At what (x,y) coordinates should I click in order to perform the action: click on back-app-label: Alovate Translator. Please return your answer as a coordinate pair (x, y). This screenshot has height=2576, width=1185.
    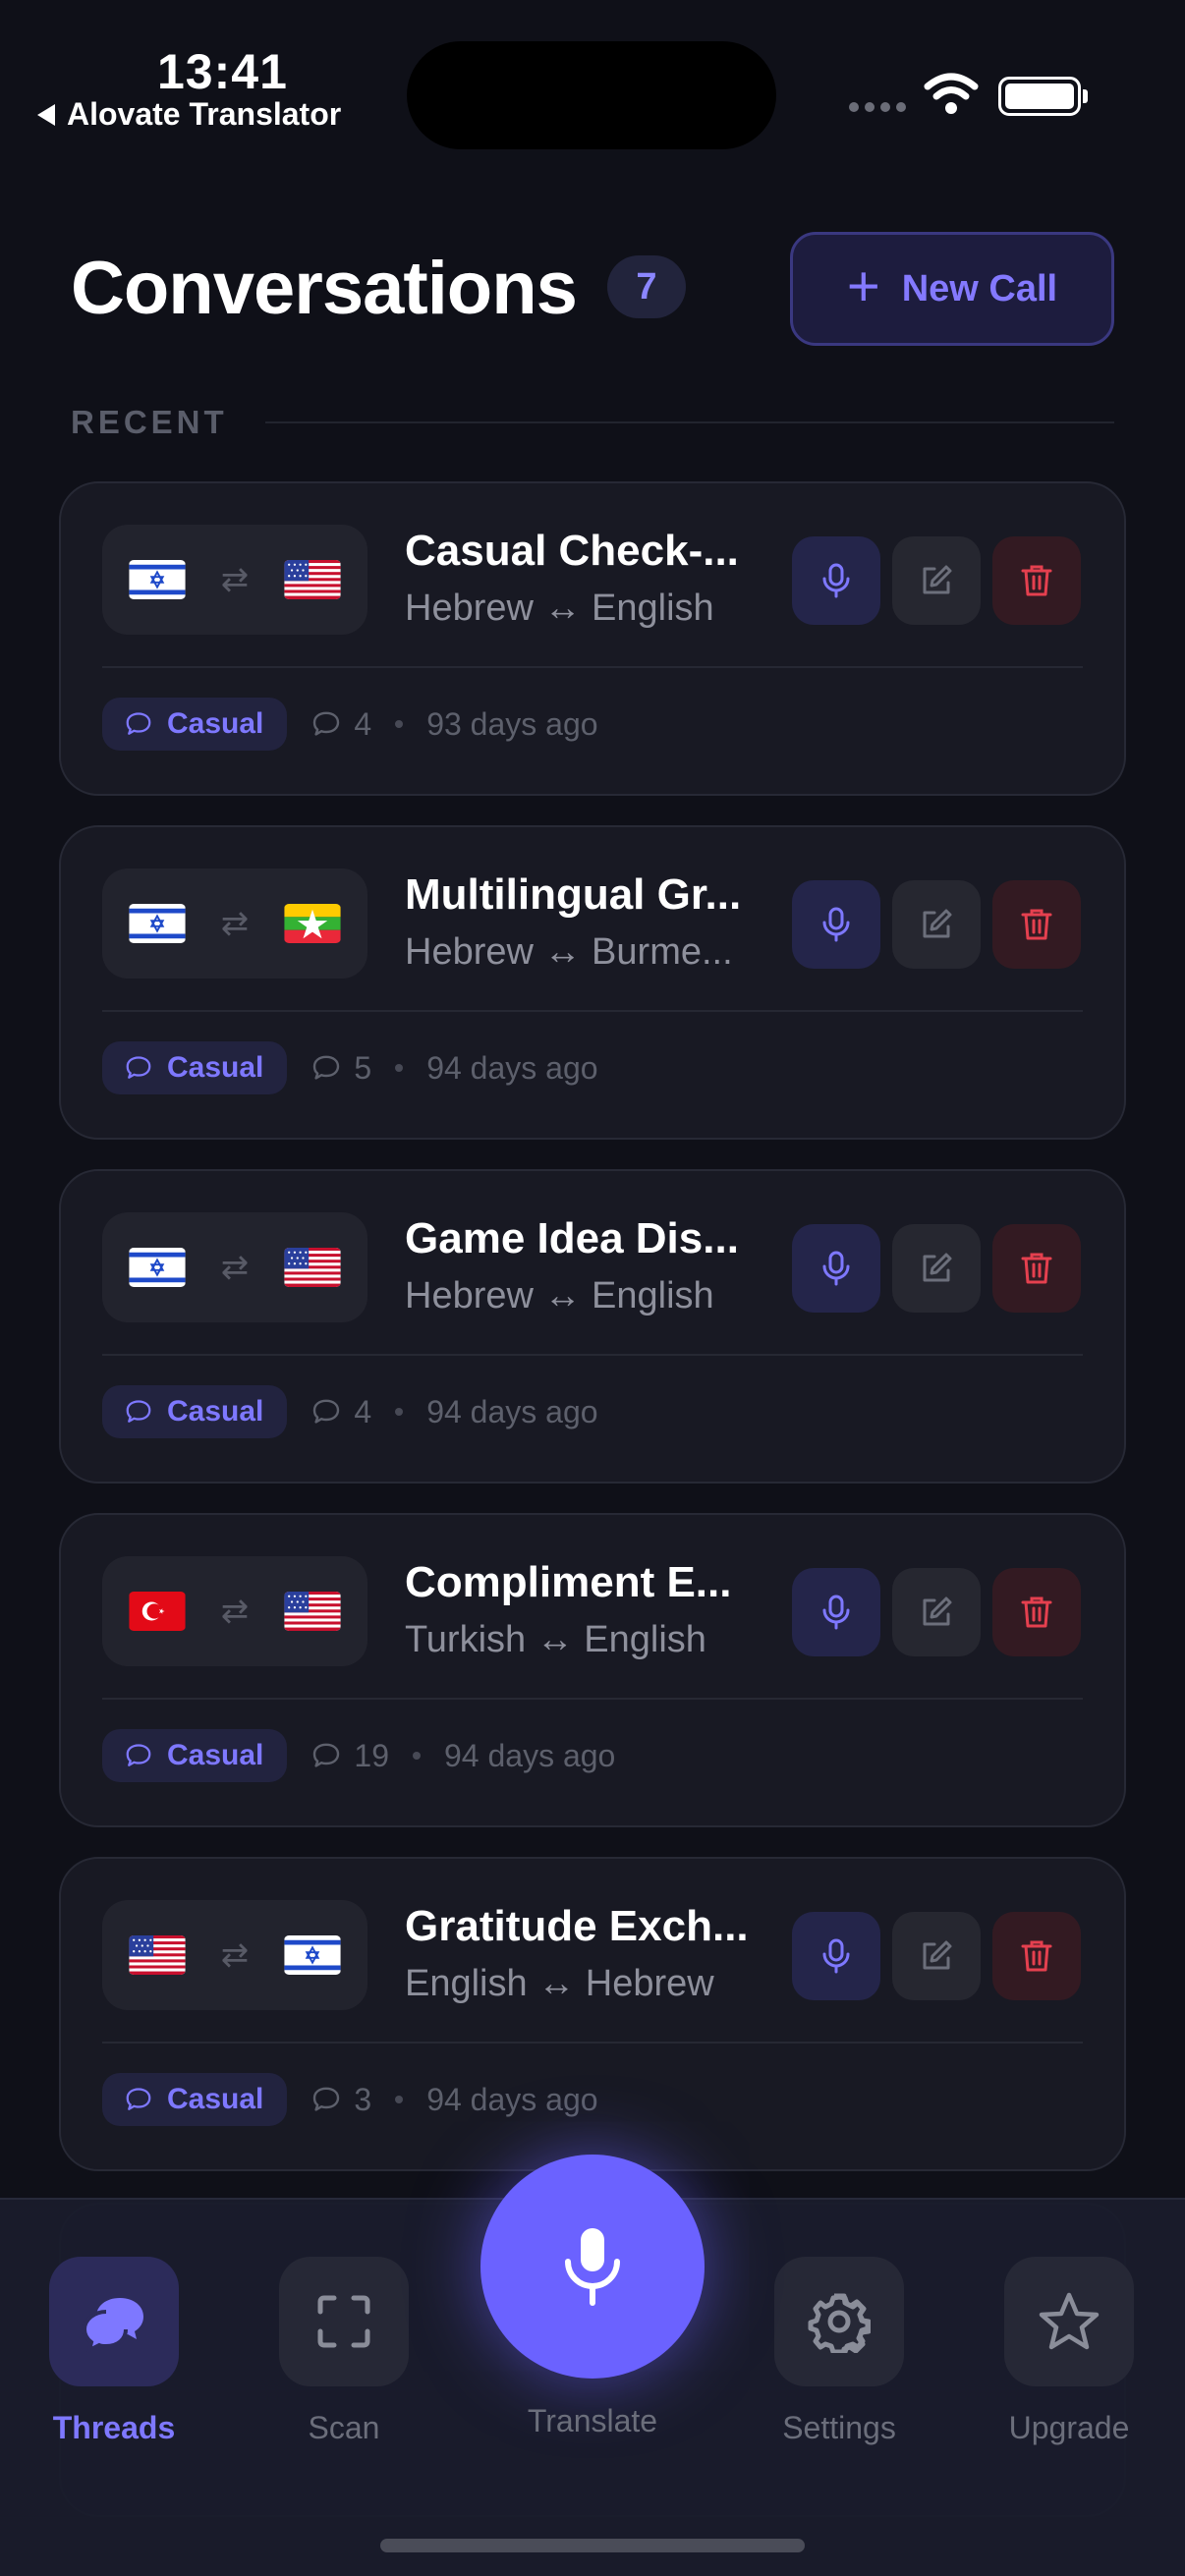
    Looking at the image, I should click on (205, 114).